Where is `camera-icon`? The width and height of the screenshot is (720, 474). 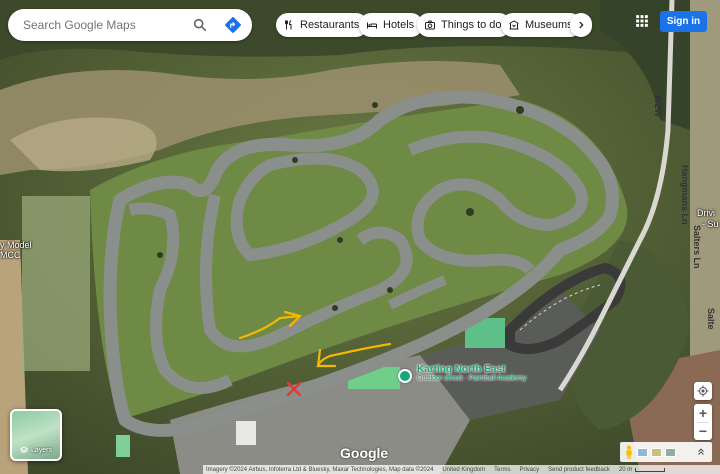
camera-icon is located at coordinates (430, 25).